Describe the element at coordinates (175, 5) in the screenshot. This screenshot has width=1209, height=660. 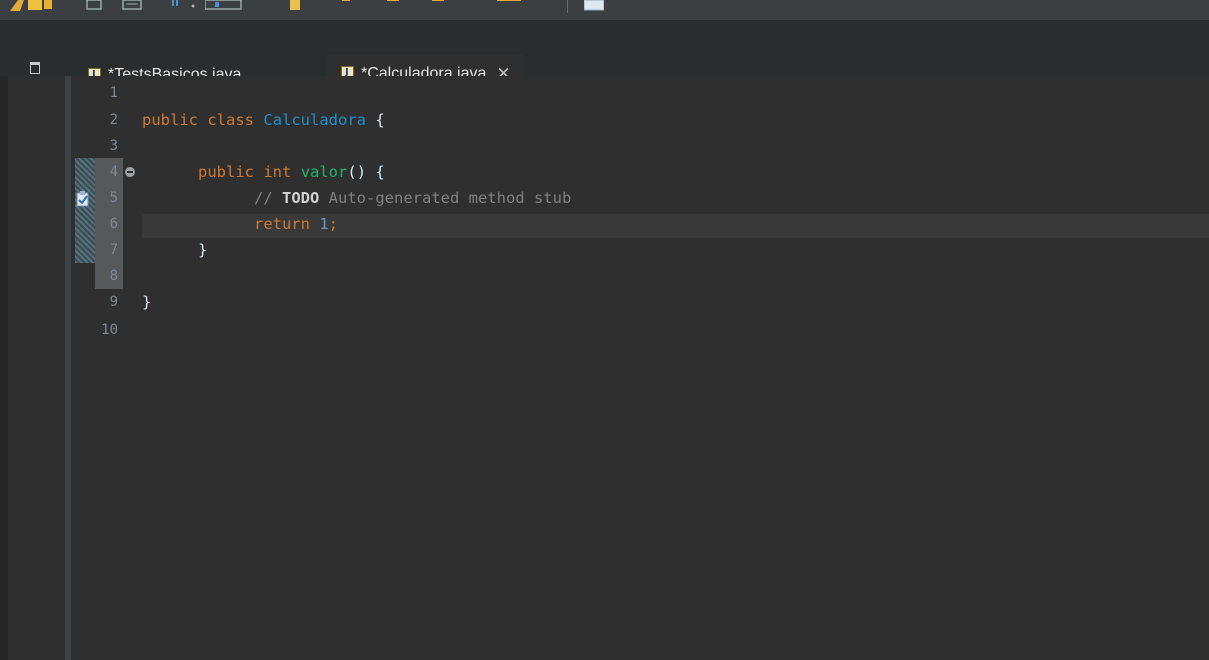
I see `toggle-mark-icon` at that location.